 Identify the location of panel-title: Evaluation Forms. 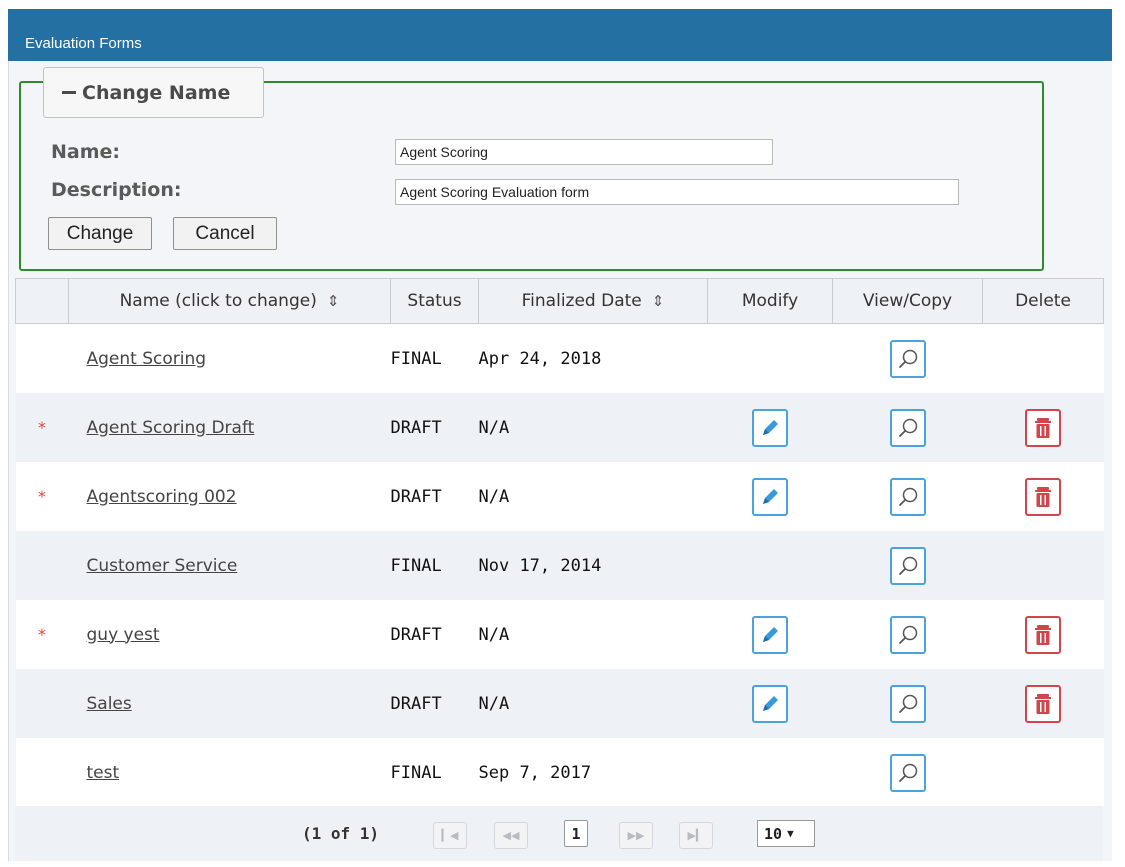
(560, 35).